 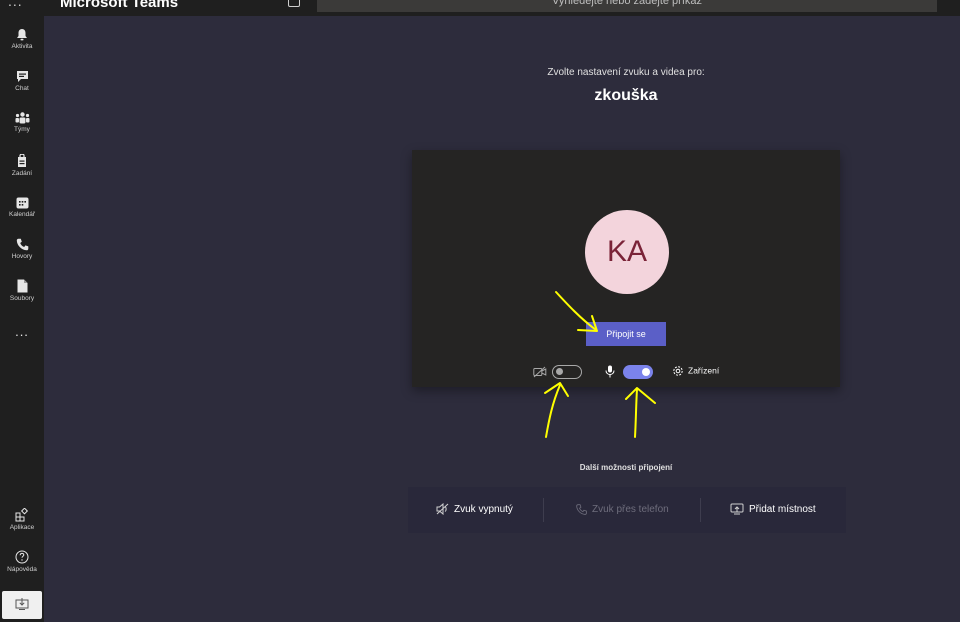 What do you see at coordinates (556, 410) in the screenshot?
I see `annotation-arrow-camera` at bounding box center [556, 410].